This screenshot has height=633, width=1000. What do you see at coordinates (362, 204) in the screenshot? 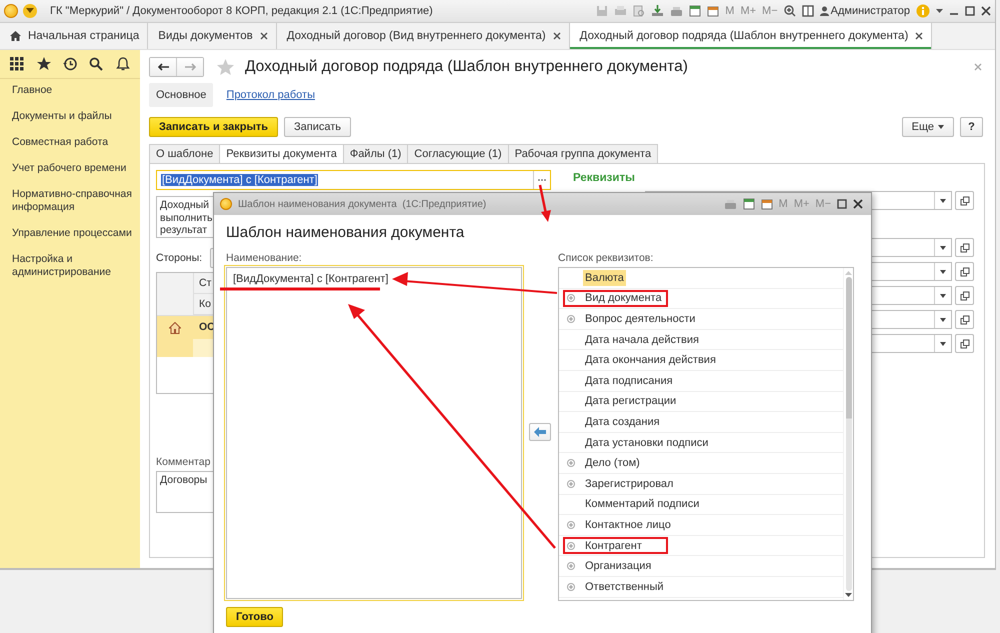
I see `dialog-title: Шаблон наименования документа (1С:Предприятие)` at bounding box center [362, 204].